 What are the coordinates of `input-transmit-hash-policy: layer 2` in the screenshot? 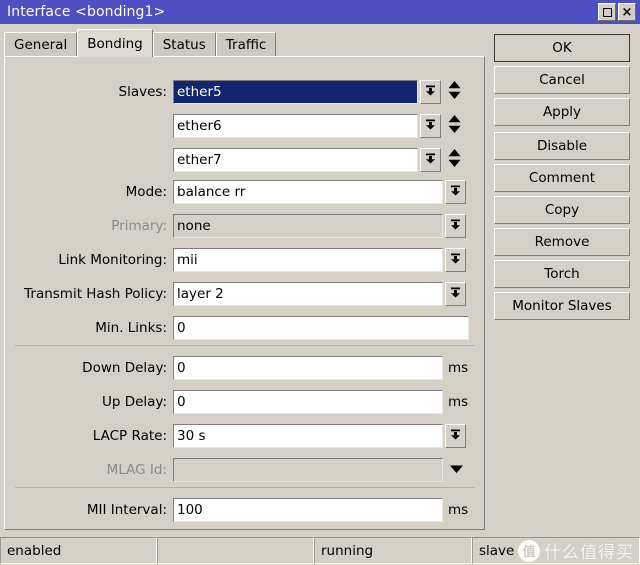 It's located at (308, 294).